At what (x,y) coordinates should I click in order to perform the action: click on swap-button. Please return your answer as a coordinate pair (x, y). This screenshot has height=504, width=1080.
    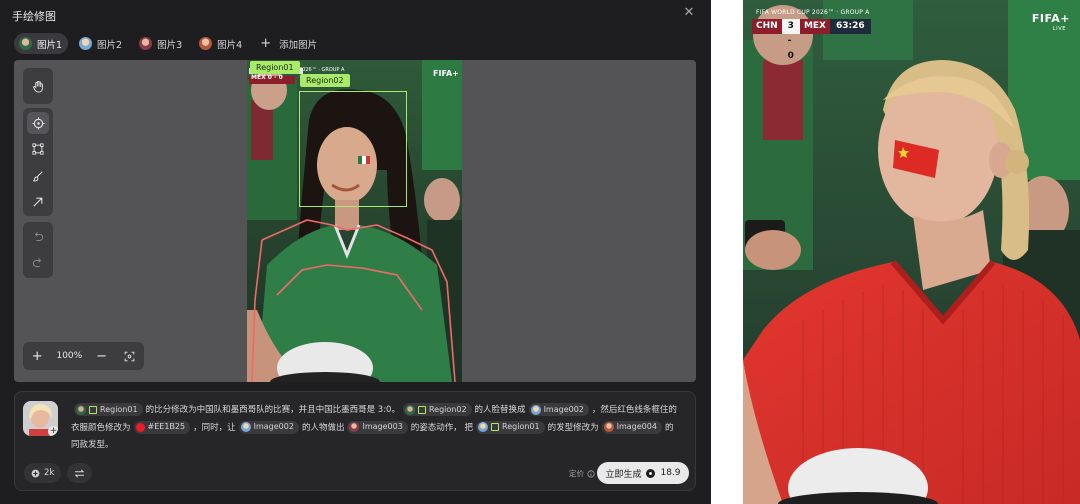
    Looking at the image, I should click on (80, 473).